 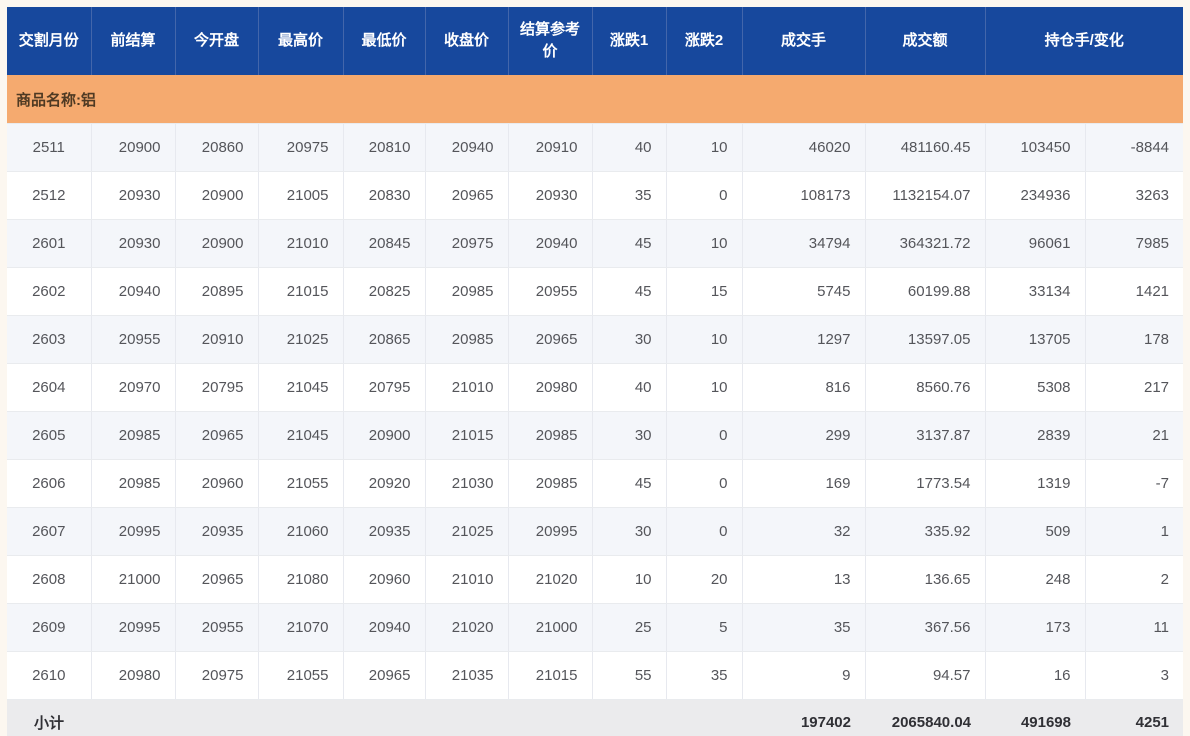 What do you see at coordinates (704, 291) in the screenshot?
I see `cell-change-2: 15` at bounding box center [704, 291].